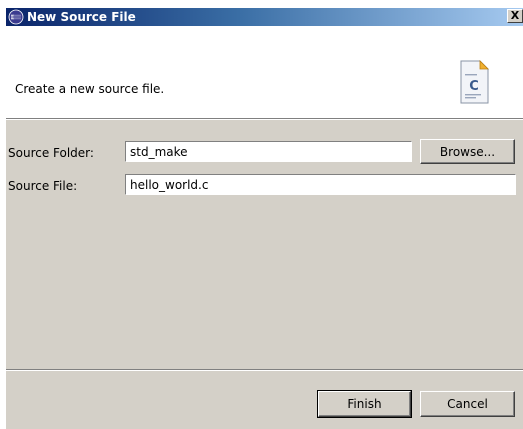 The image size is (523, 429). I want to click on header-separator, so click(264, 119).